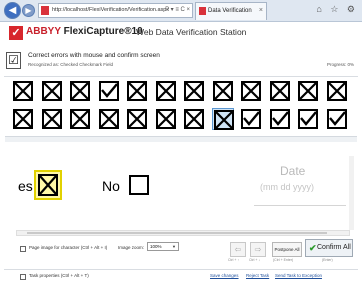 This screenshot has width=362, height=287. What do you see at coordinates (300, 205) in the screenshot?
I see `date-underline` at bounding box center [300, 205].